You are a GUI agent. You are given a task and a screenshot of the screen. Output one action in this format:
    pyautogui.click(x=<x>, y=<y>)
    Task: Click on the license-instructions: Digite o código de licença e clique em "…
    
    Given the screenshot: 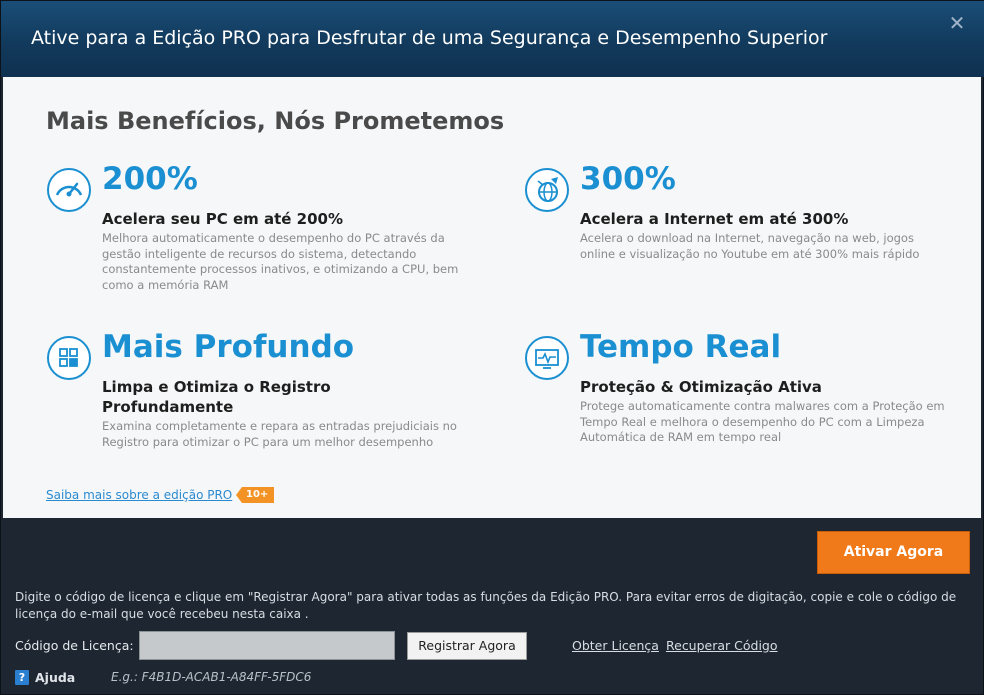 What is the action you would take?
    pyautogui.click(x=486, y=605)
    